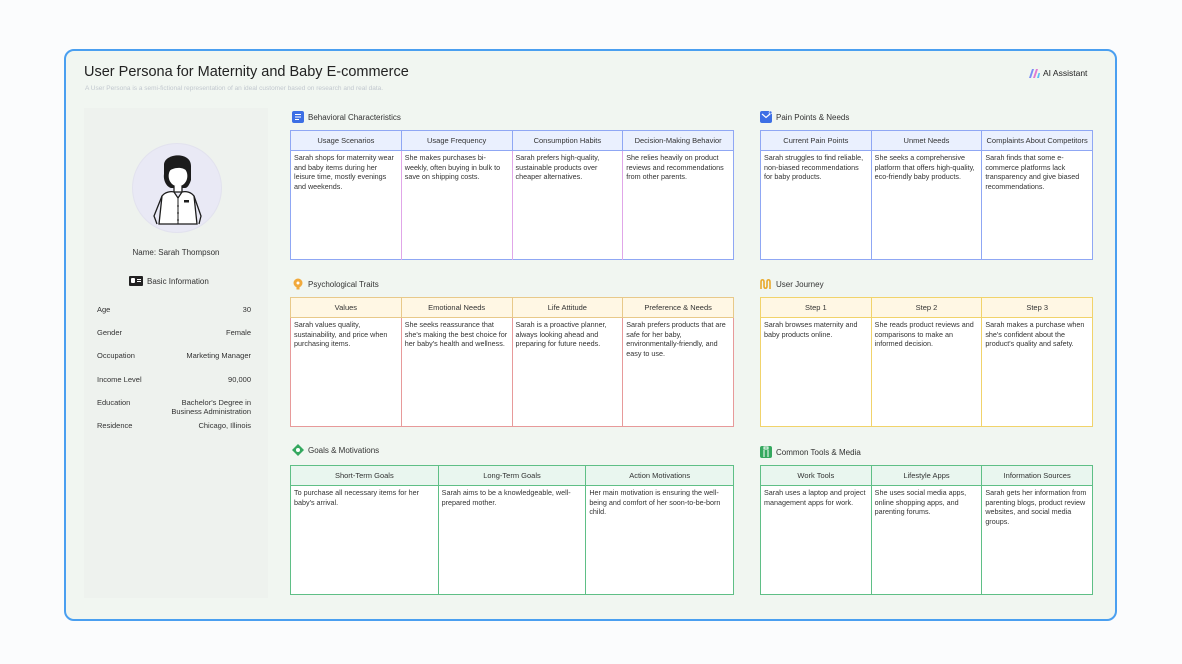 Image resolution: width=1182 pixels, height=664 pixels. What do you see at coordinates (364, 475) in the screenshot?
I see `table-header: Short-Term Goals` at bounding box center [364, 475].